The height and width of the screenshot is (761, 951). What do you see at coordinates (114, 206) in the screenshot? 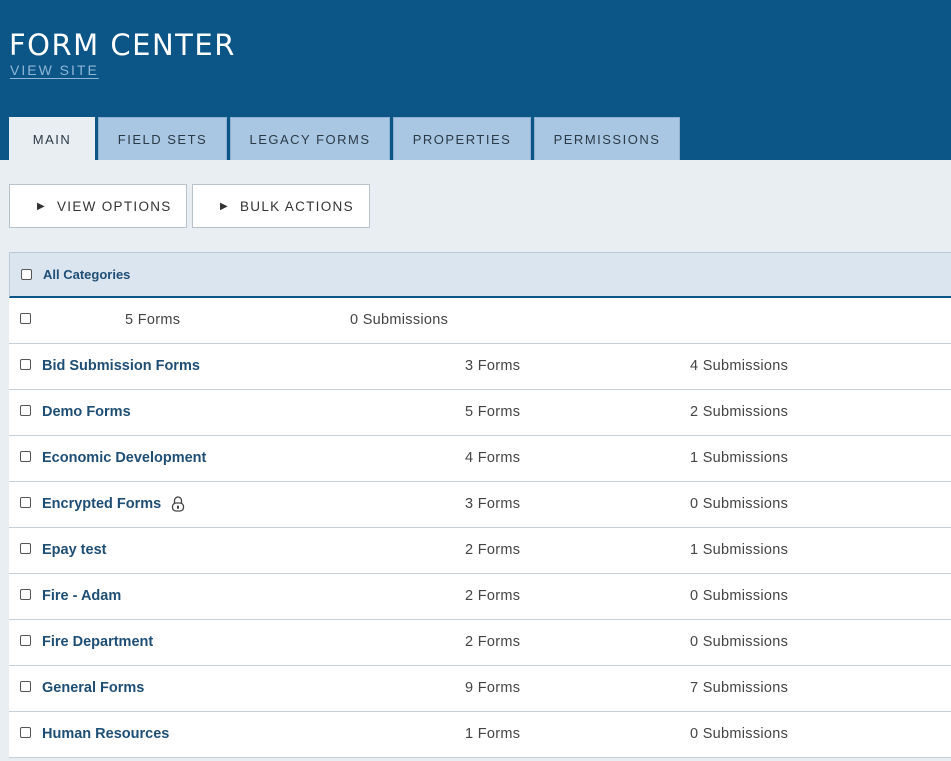
I see `view-options-label: VIEW OPTIONS` at bounding box center [114, 206].